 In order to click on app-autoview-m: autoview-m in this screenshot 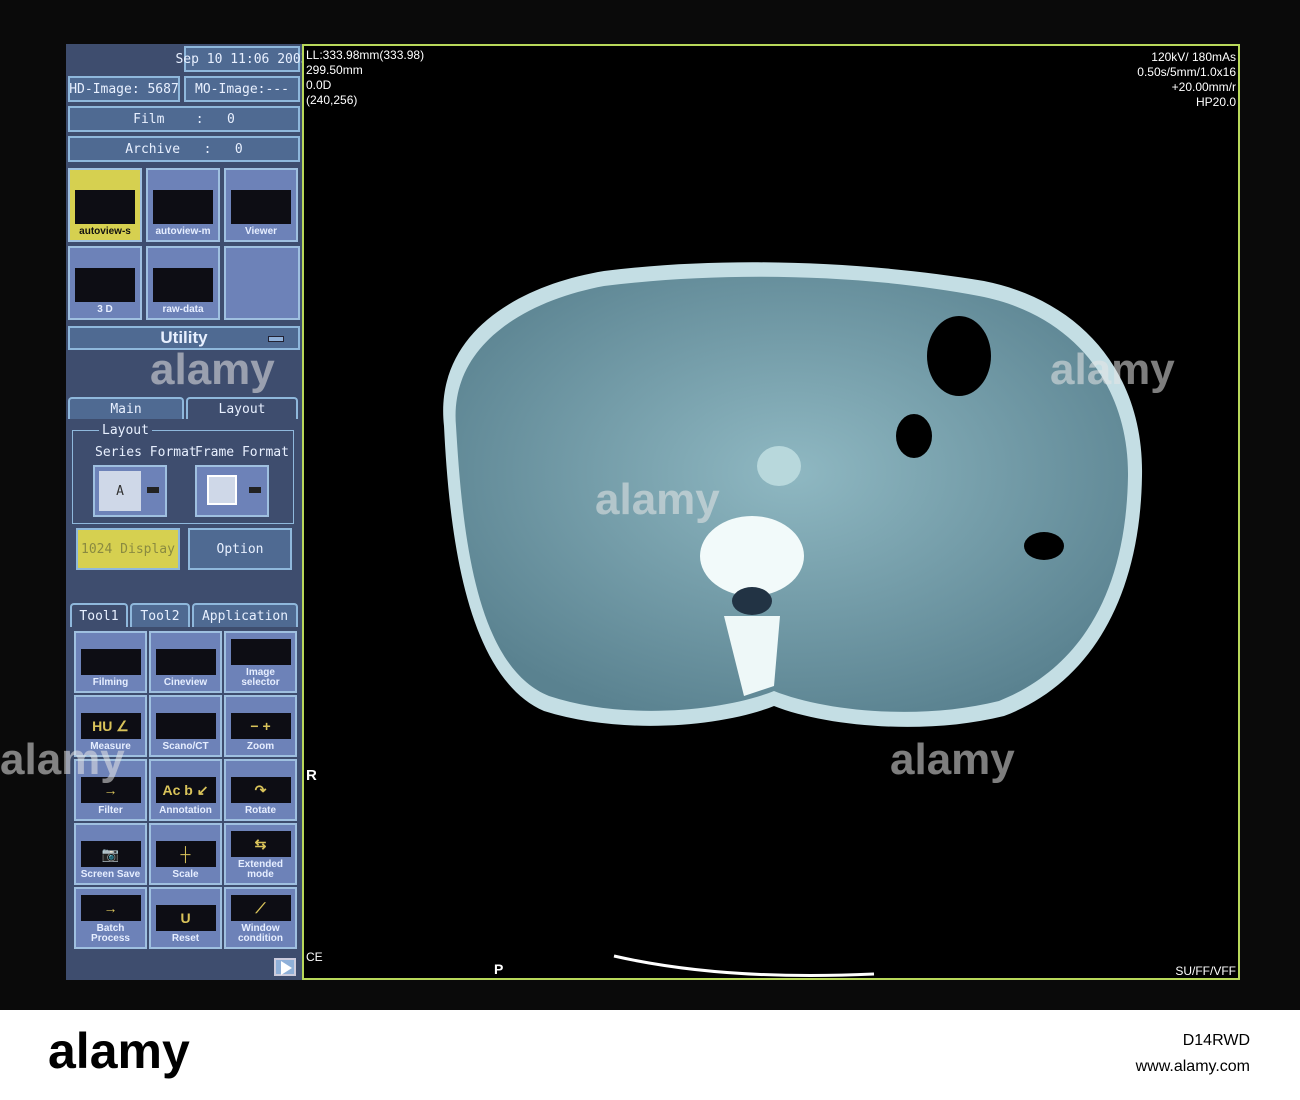, I will do `click(183, 205)`.